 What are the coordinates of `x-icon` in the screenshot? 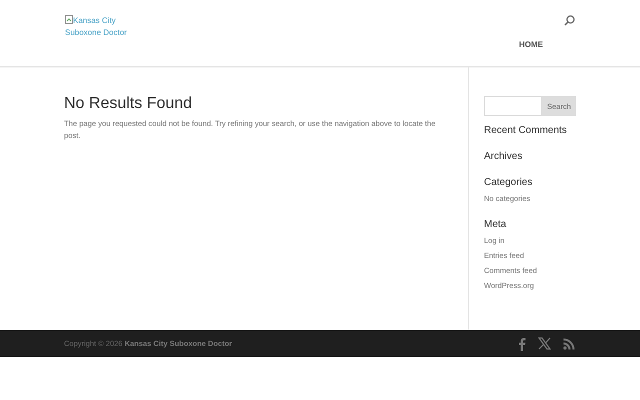 It's located at (544, 343).